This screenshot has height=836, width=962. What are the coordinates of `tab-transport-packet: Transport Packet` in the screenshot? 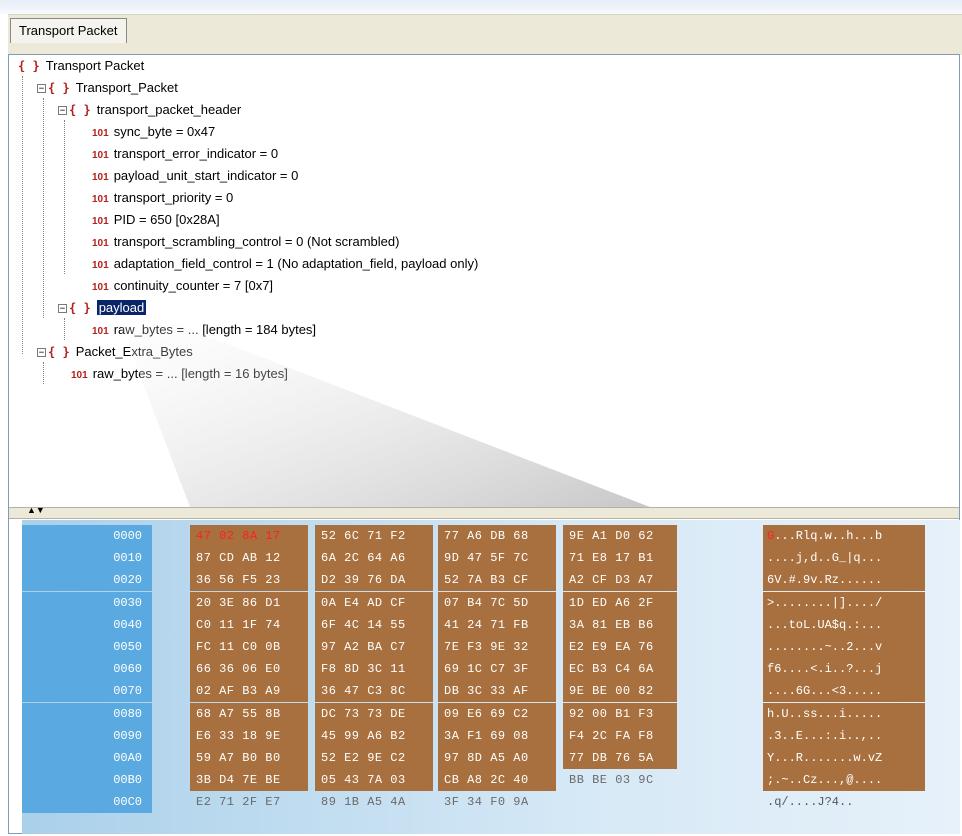 It's located at (68, 30).